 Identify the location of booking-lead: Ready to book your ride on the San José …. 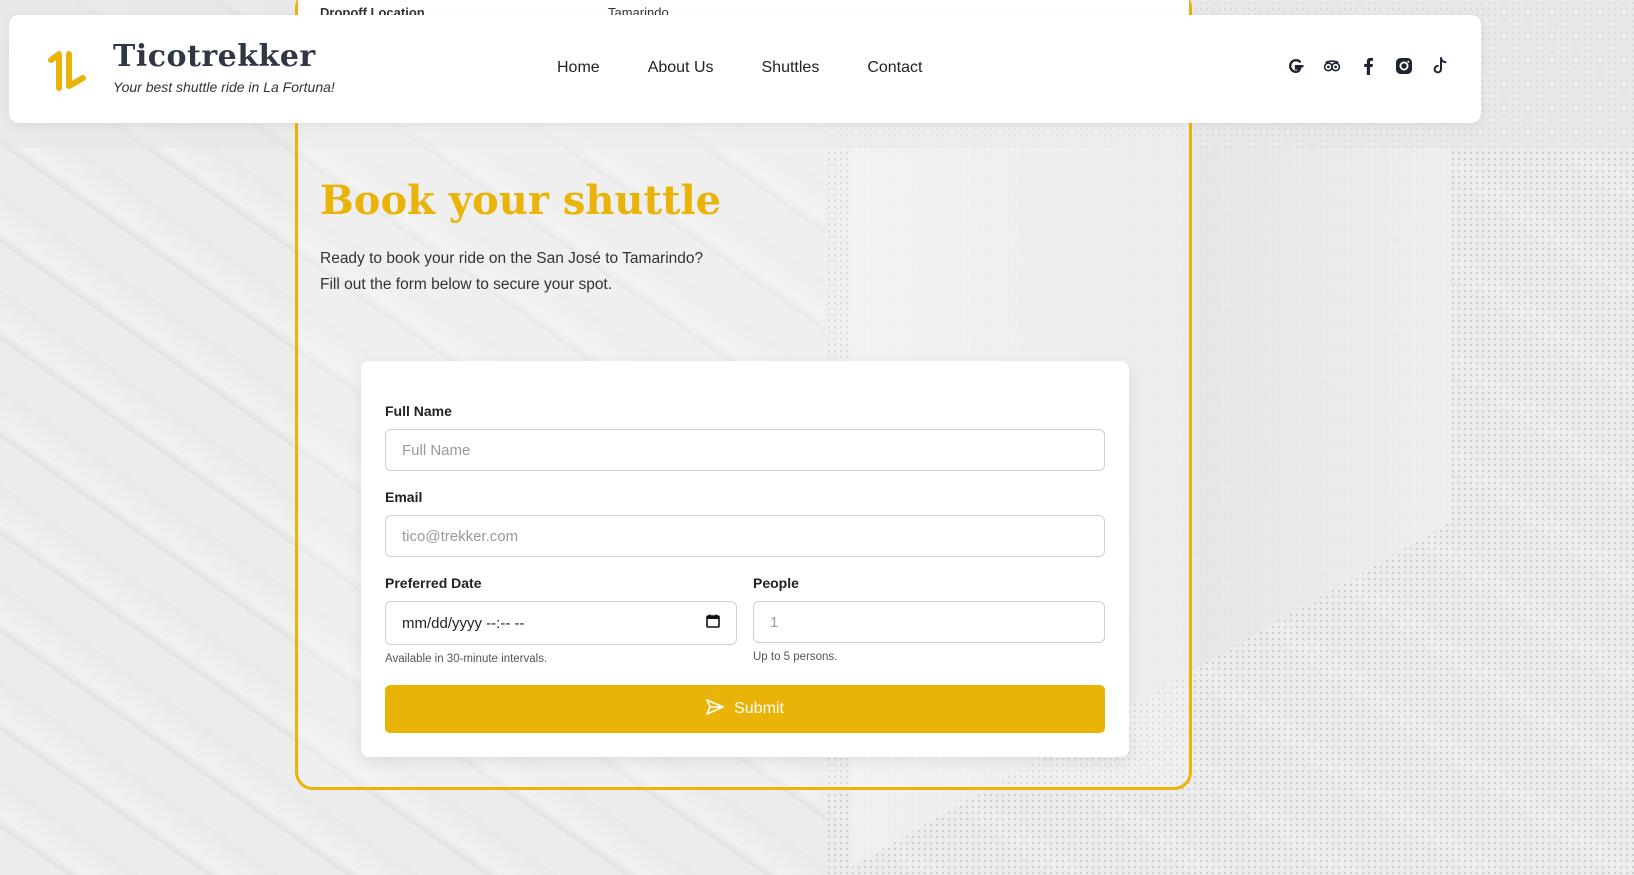
(511, 272).